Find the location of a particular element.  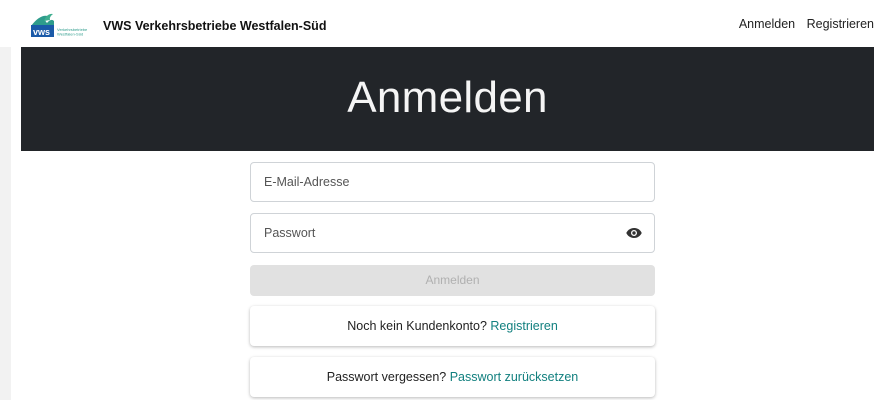

password-field is located at coordinates (452, 233).